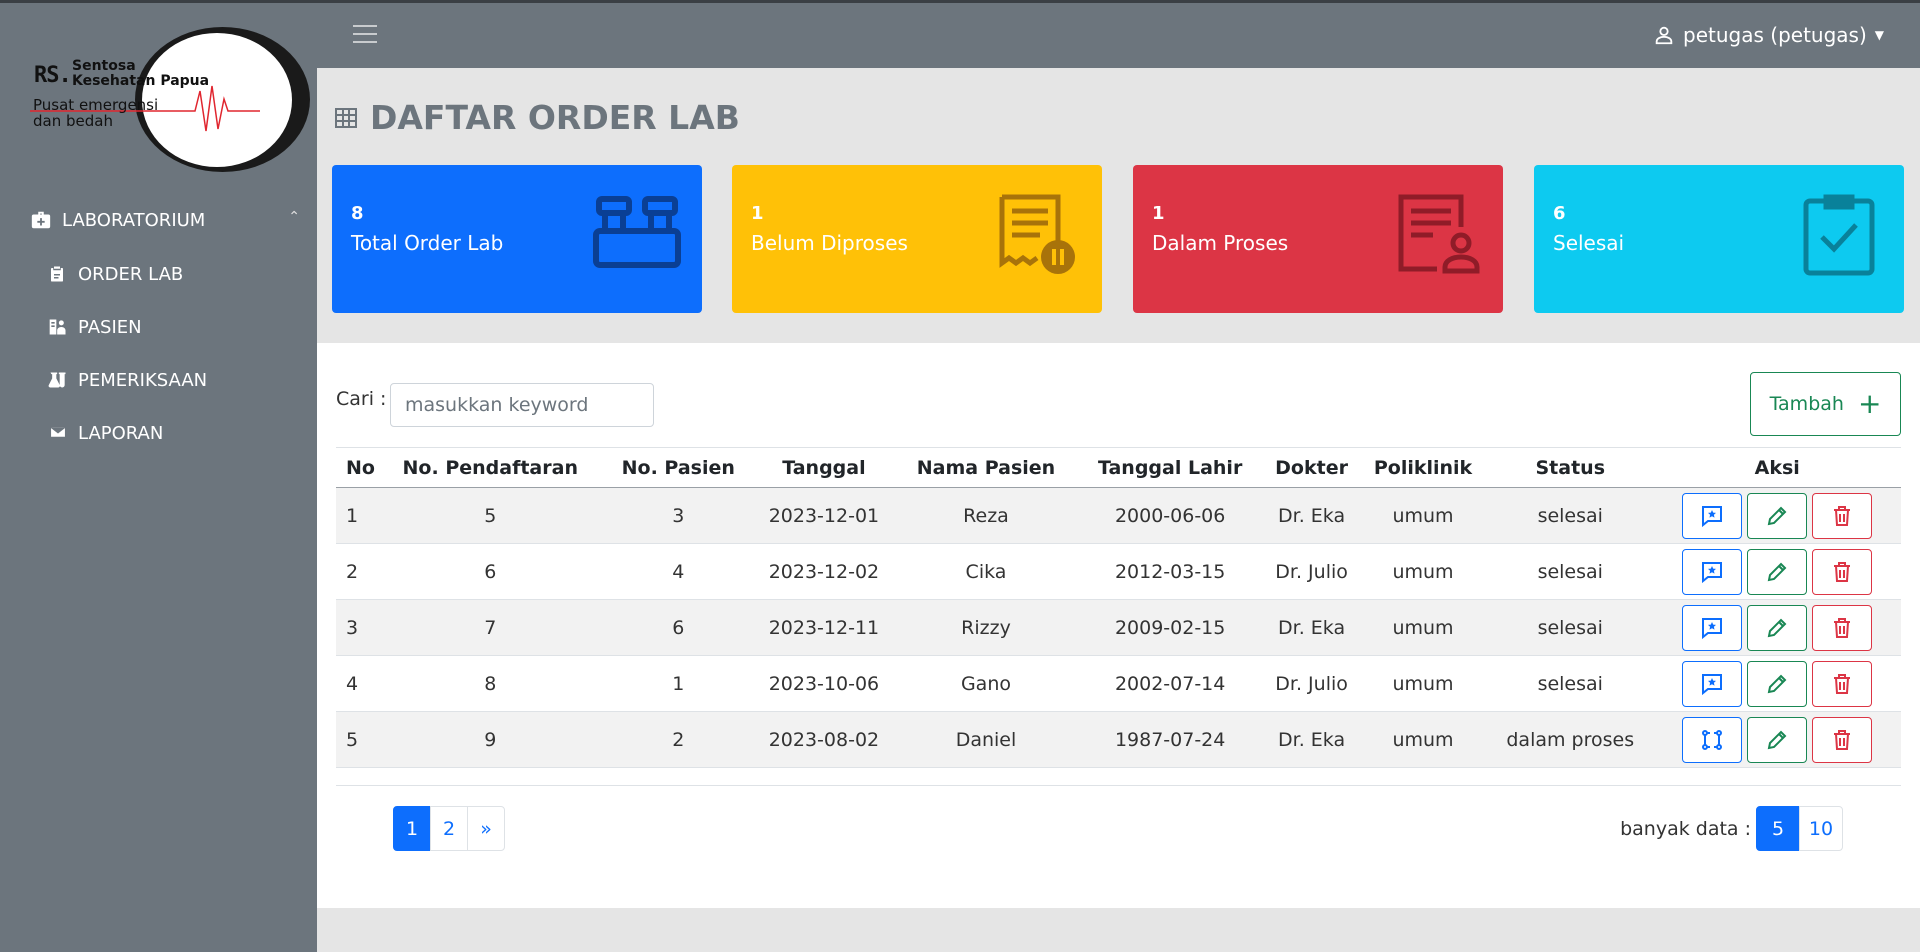 The image size is (1920, 952). What do you see at coordinates (986, 467) in the screenshot?
I see `column-header: Nama Pasien` at bounding box center [986, 467].